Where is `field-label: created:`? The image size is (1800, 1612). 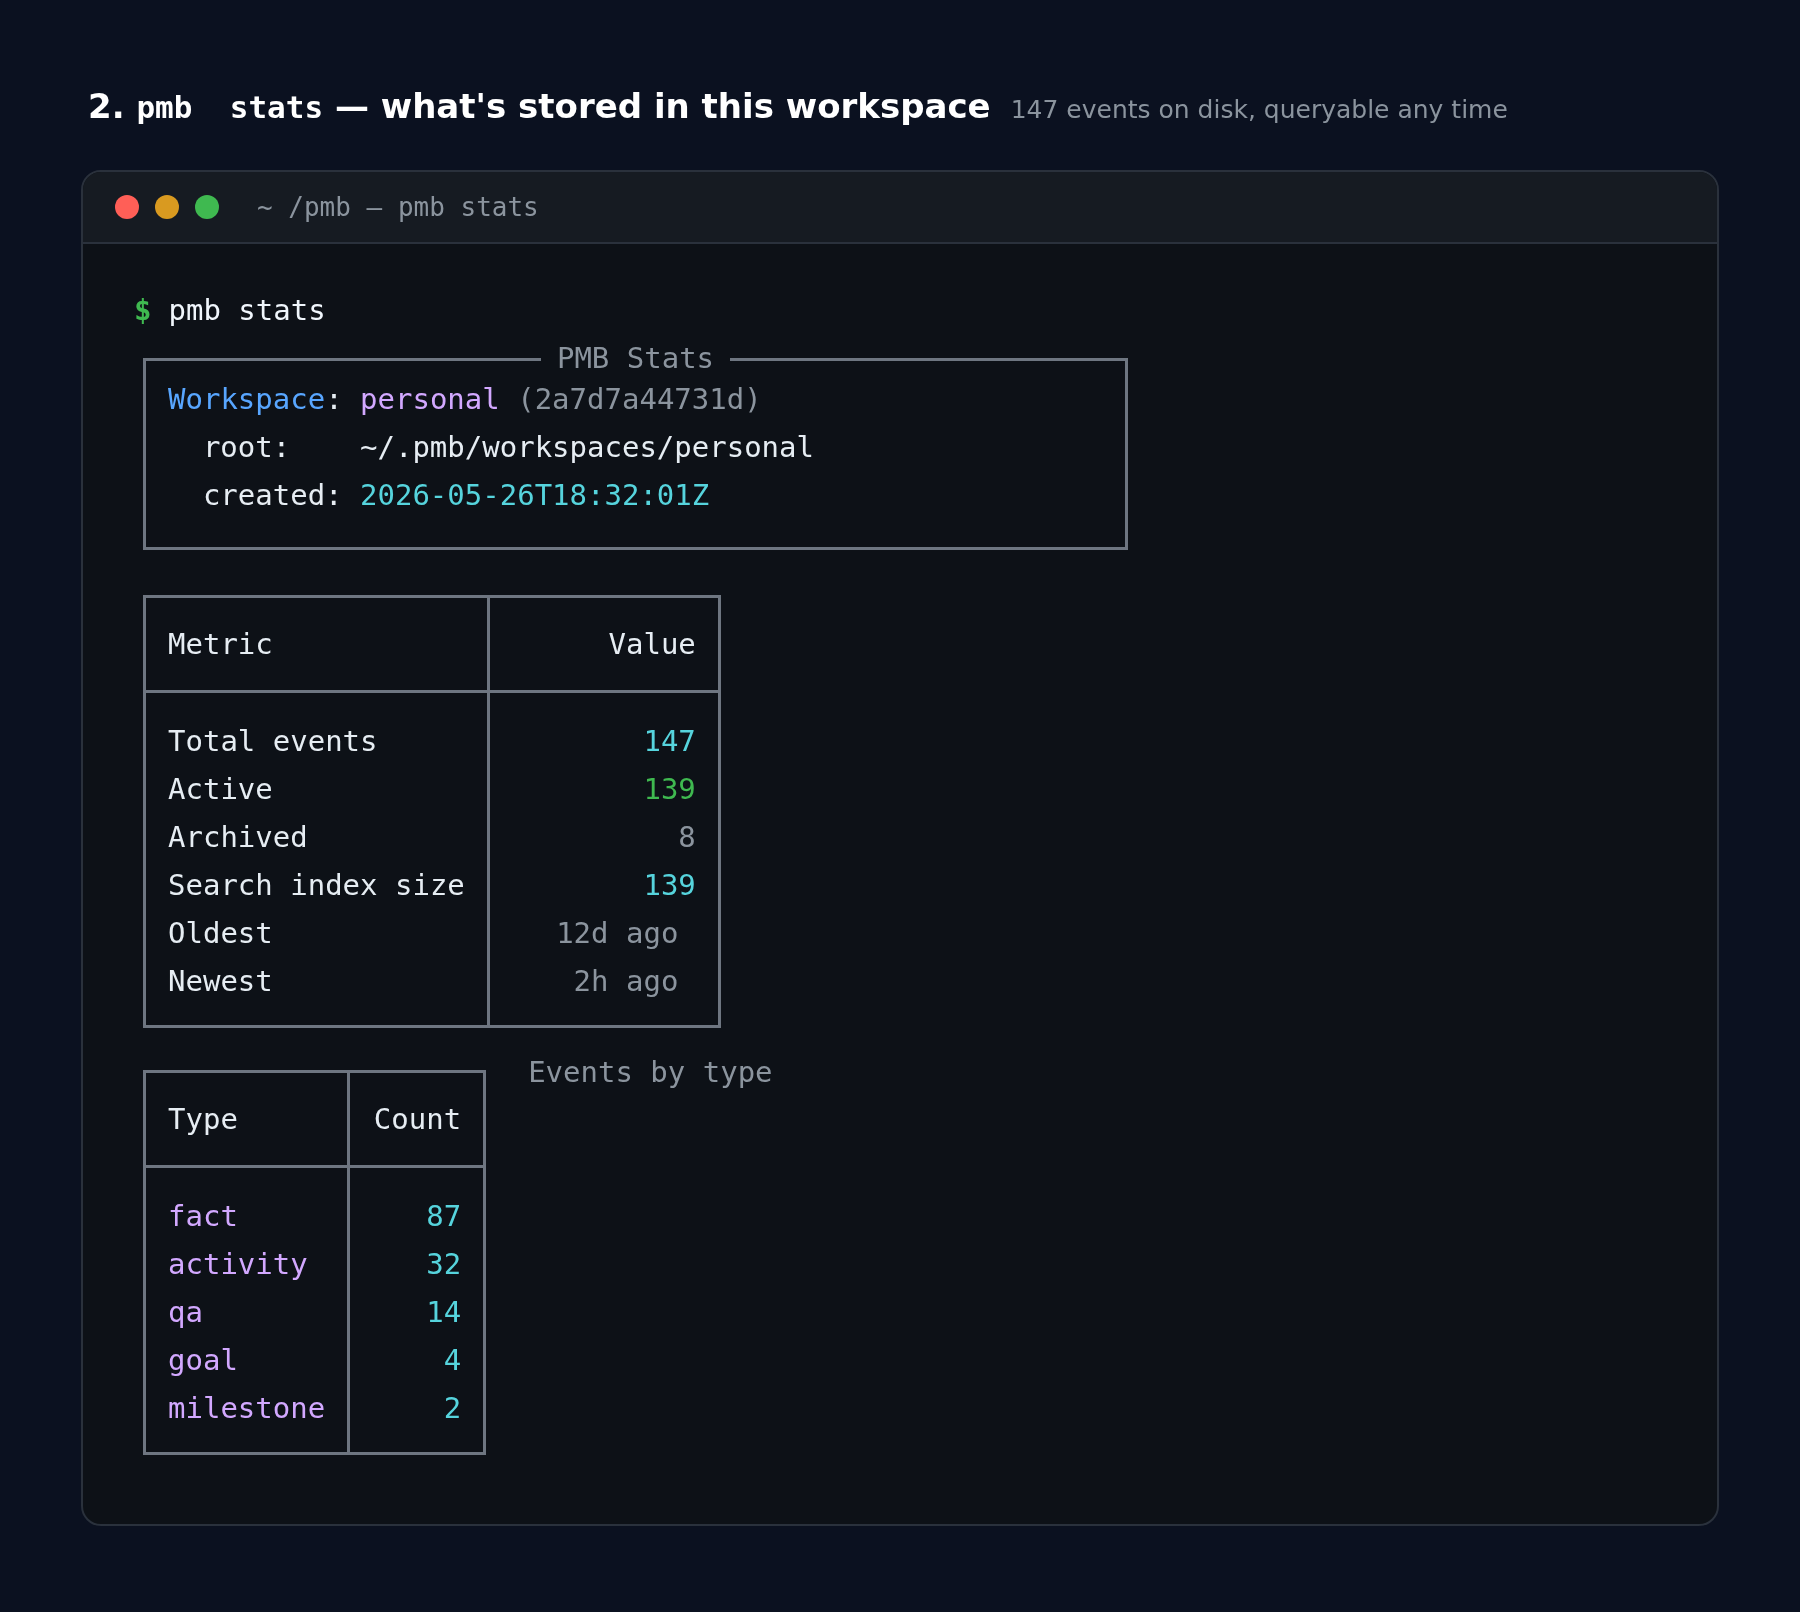
field-label: created: is located at coordinates (272, 495).